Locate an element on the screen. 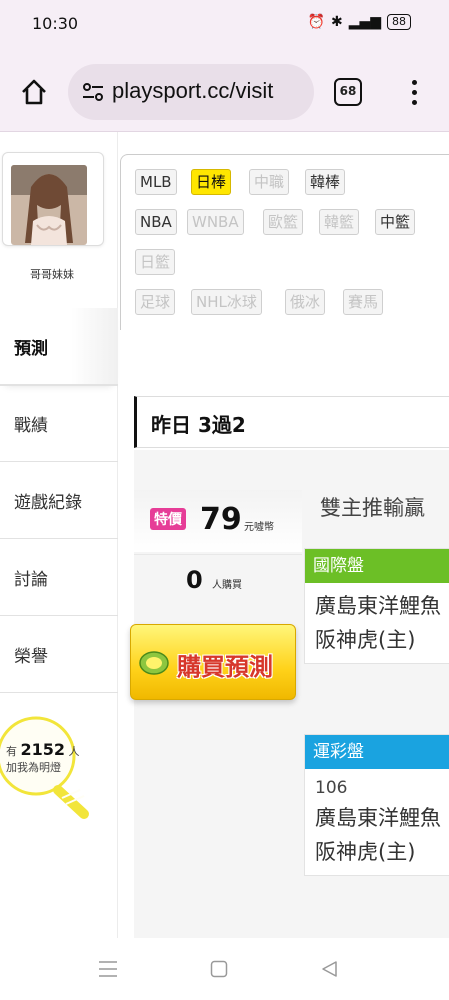 This screenshot has height=1000, width=449. address-bar: playsport.cc/visit is located at coordinates (191, 92).